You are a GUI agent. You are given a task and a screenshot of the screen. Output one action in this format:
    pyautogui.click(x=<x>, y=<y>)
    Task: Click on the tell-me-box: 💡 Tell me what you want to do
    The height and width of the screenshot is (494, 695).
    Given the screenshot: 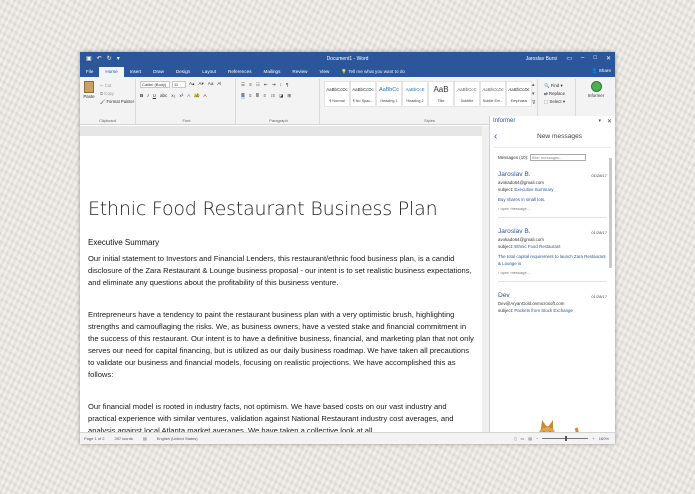 What is the action you would take?
    pyautogui.click(x=373, y=72)
    